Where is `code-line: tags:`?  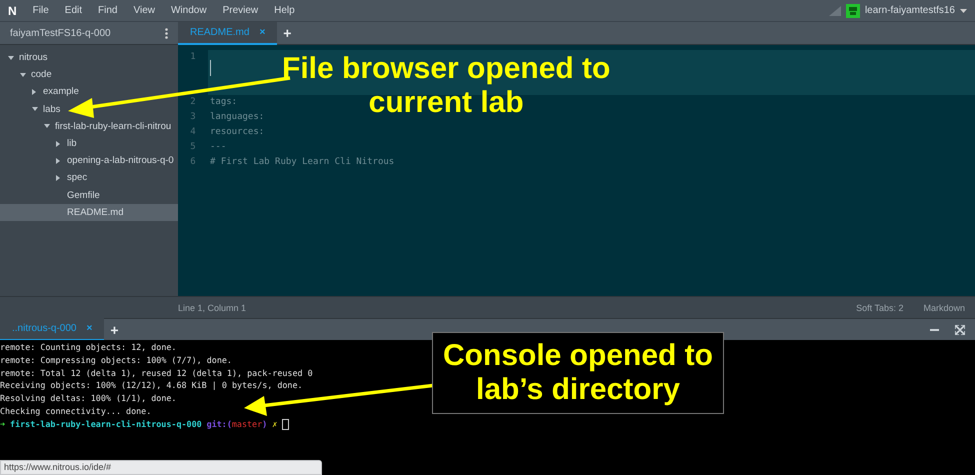 code-line: tags: is located at coordinates (224, 103).